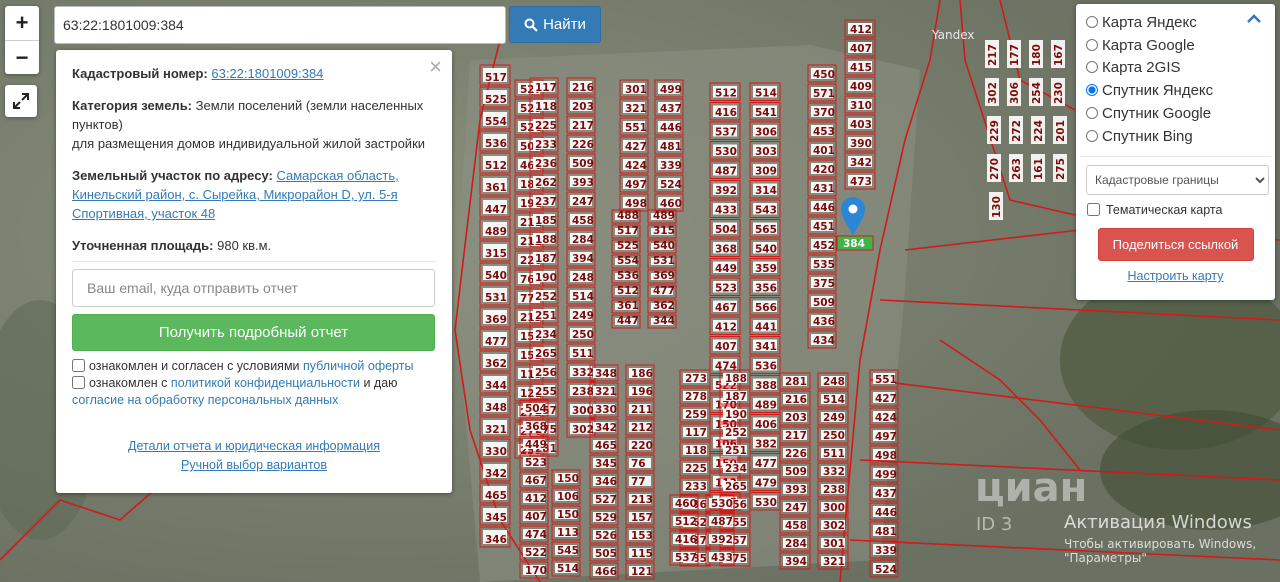  Describe the element at coordinates (22, 57) in the screenshot. I see `zoom-out-button: −` at that location.